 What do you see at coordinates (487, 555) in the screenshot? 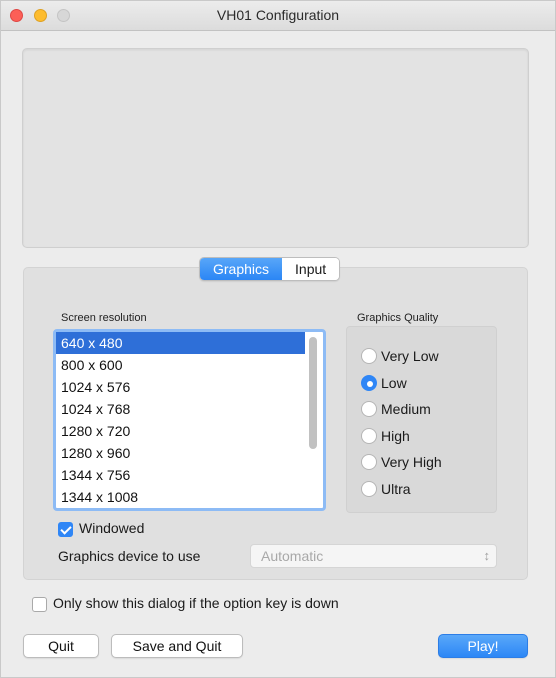
I see `chevron-updown-icon: ↕` at bounding box center [487, 555].